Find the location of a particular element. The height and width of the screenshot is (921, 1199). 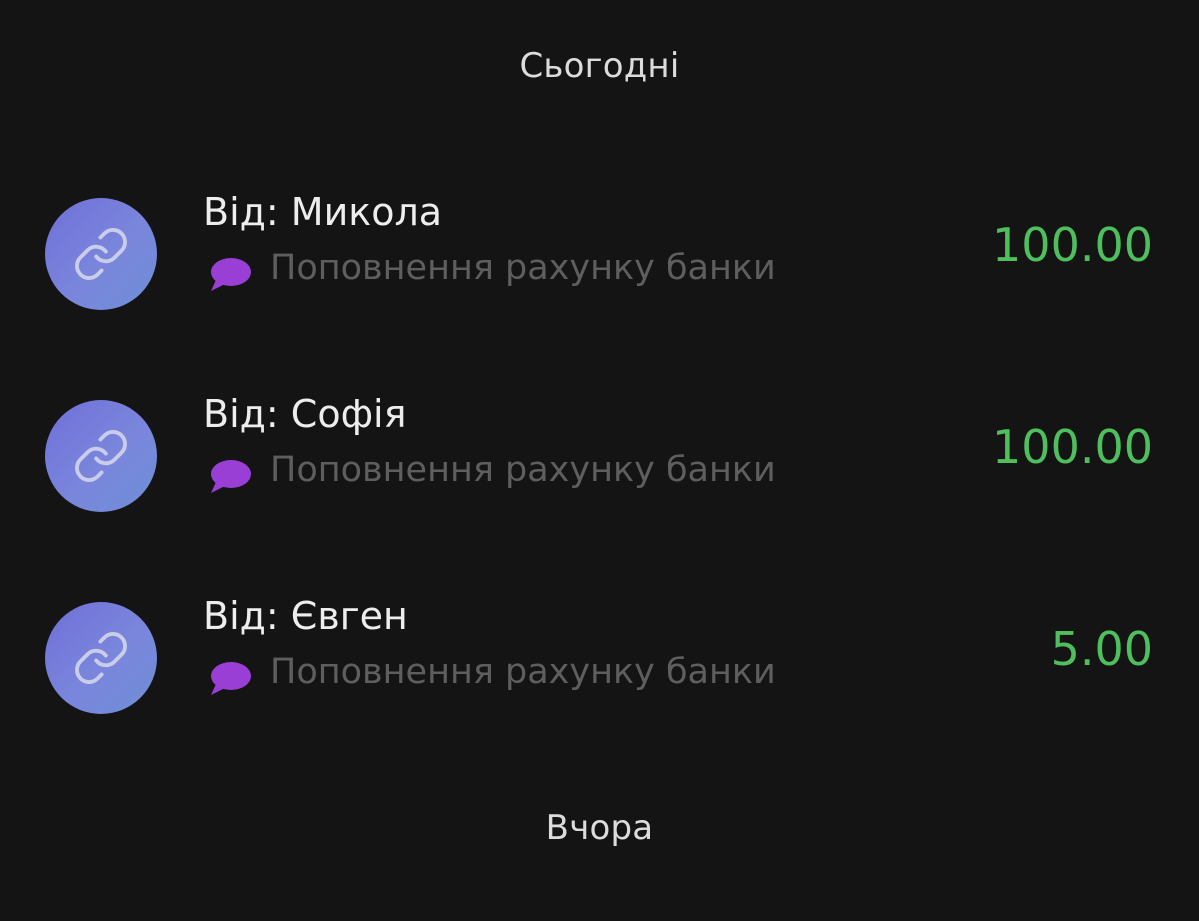

transaction-amount: 5.00 is located at coordinates (1101, 649).